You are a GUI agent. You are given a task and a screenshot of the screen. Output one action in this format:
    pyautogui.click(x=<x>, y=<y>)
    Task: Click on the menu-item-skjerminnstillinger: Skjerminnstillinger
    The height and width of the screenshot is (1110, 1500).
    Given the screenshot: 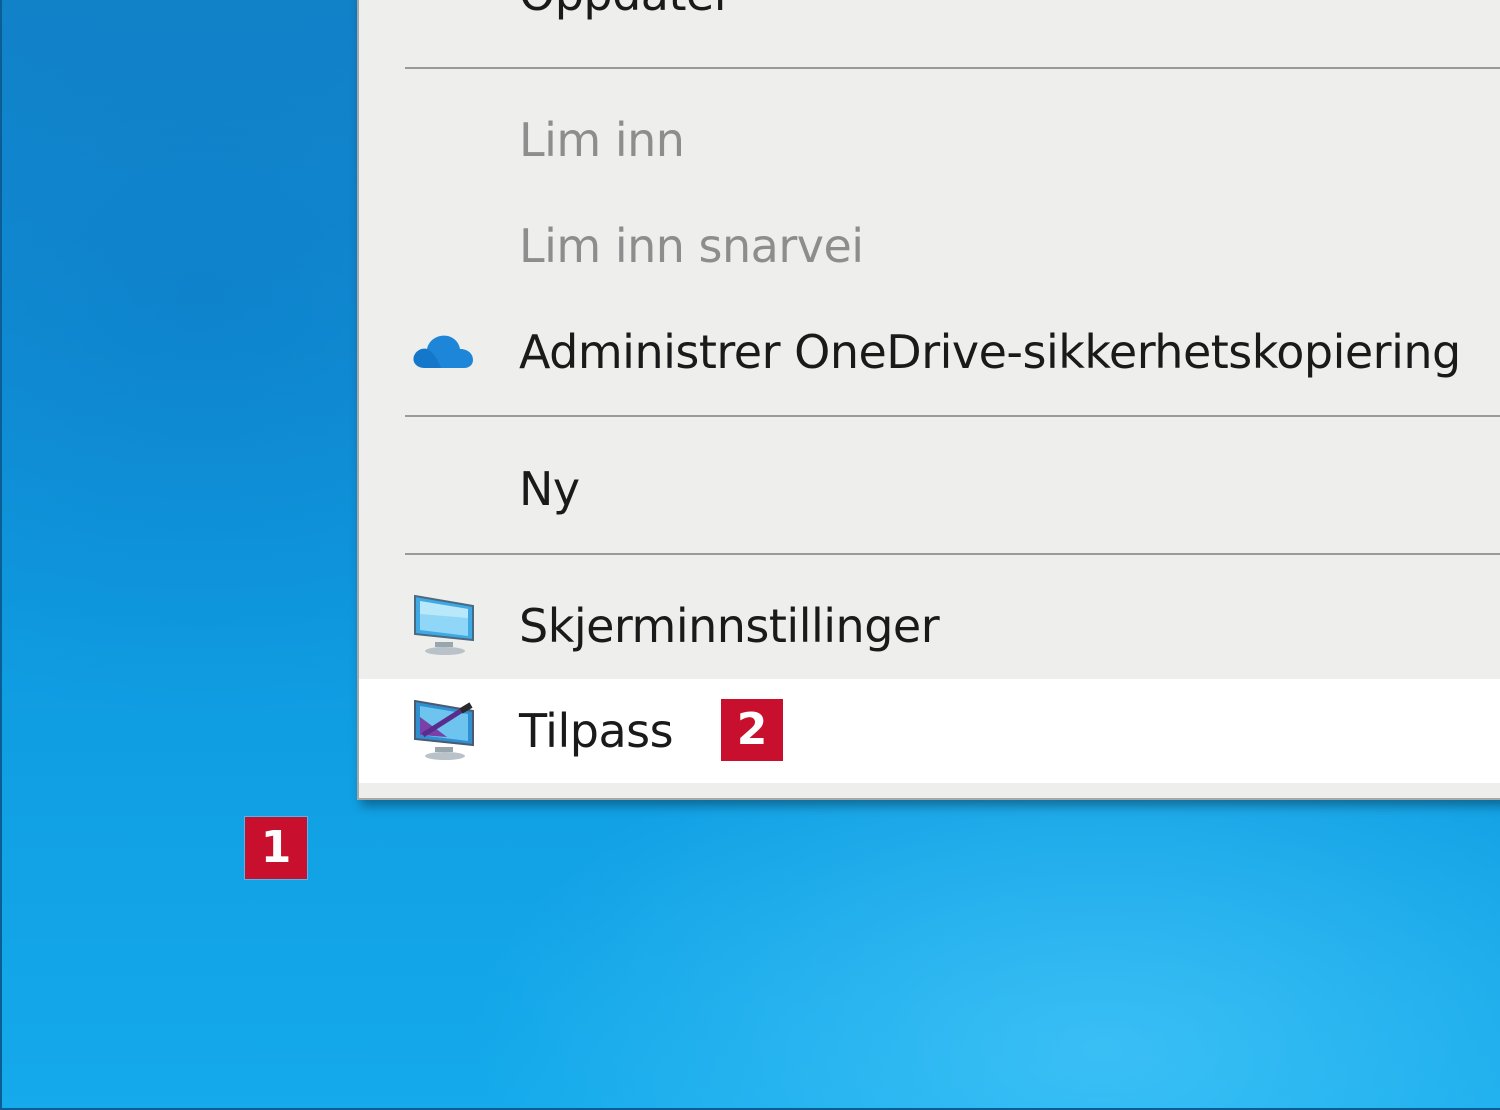 What is the action you would take?
    pyautogui.click(x=929, y=626)
    